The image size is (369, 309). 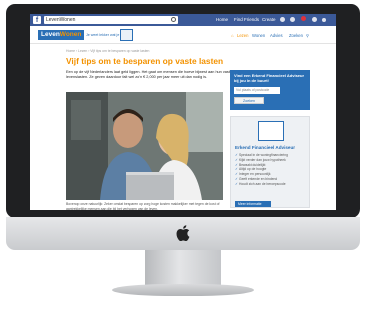 What do you see at coordinates (126, 35) in the screenshot?
I see `header-badge-icon` at bounding box center [126, 35].